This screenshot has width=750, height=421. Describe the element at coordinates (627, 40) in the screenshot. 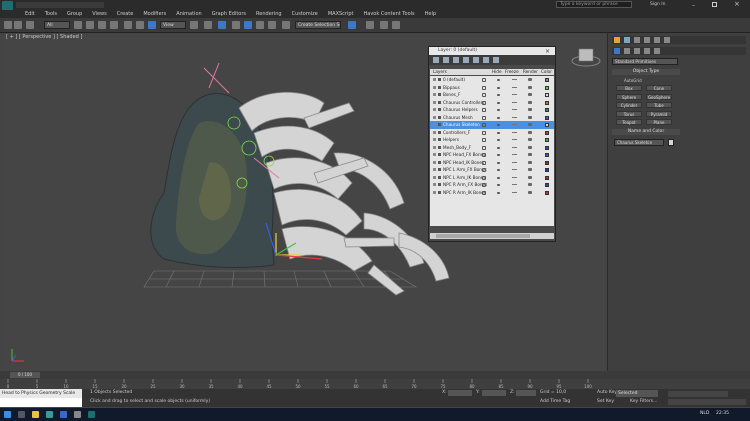

I see `modify-tab-icon` at that location.